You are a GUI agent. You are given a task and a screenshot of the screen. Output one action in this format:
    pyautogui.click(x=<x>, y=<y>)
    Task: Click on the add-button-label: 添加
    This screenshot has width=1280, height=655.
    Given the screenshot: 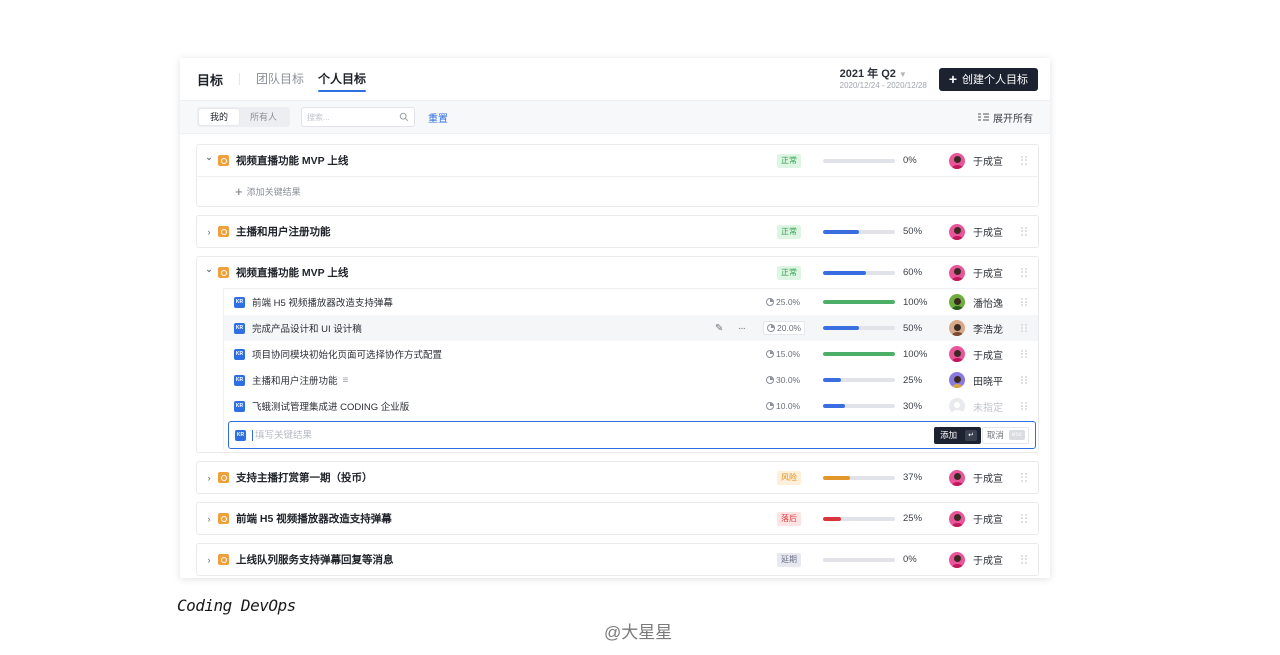 What is the action you would take?
    pyautogui.click(x=949, y=435)
    